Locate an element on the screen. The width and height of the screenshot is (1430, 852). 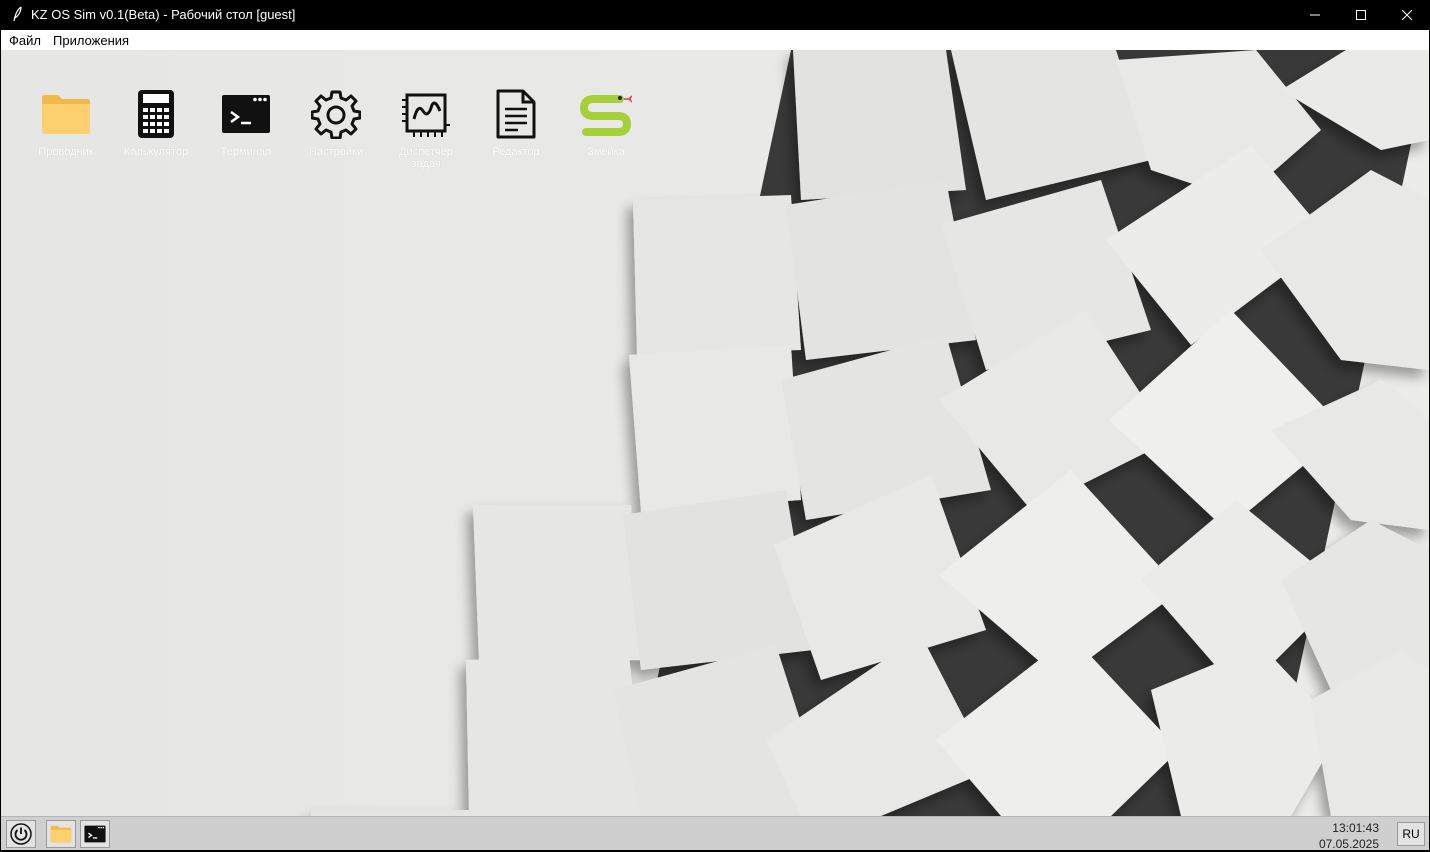
clock-time: 13:01:43 is located at coordinates (1355, 828).